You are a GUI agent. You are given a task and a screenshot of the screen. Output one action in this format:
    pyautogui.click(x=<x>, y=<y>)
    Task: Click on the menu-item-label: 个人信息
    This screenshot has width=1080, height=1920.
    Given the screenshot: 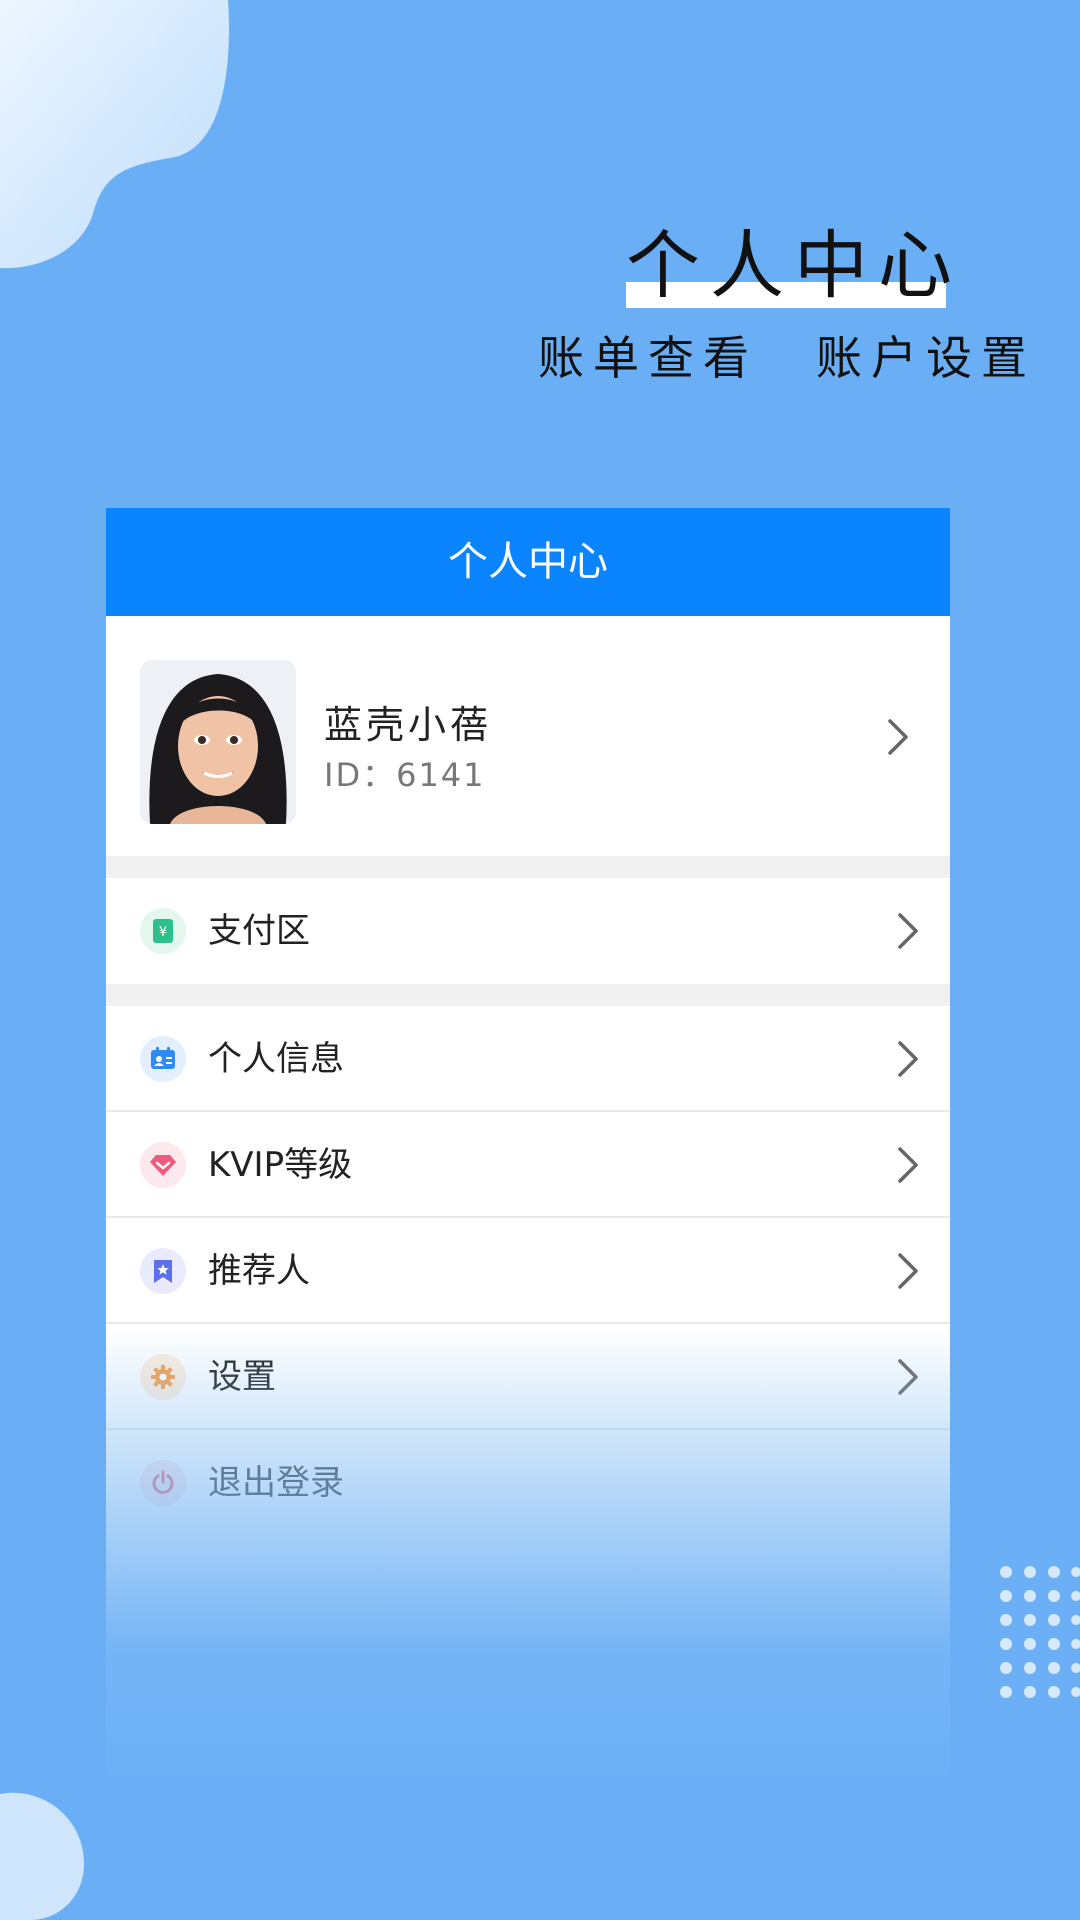 What is the action you would take?
    pyautogui.click(x=276, y=1059)
    